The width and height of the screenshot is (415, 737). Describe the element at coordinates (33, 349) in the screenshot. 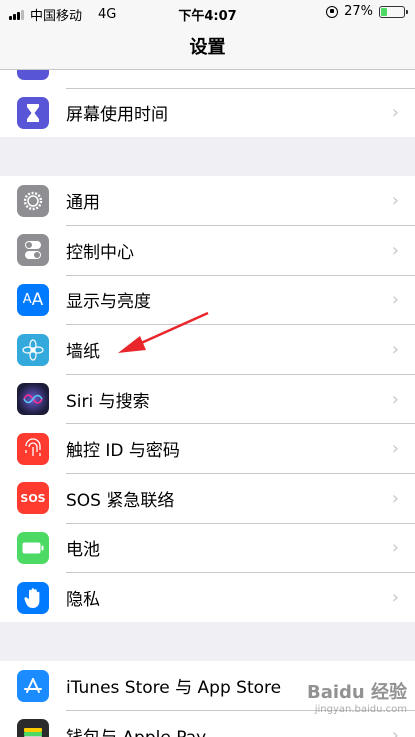

I see `flower-icon` at that location.